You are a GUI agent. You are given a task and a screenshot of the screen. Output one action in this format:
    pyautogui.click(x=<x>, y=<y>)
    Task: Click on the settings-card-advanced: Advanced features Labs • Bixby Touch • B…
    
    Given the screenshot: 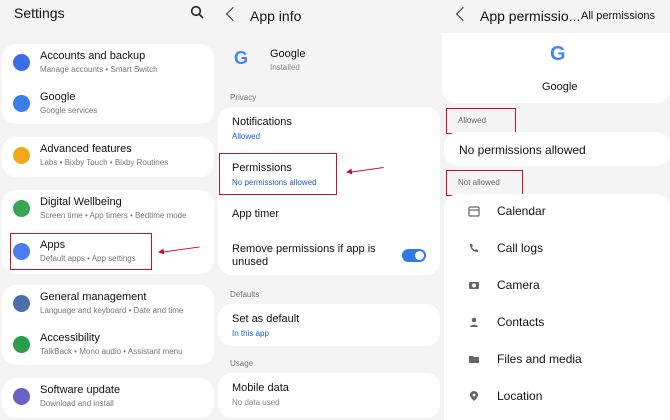 What is the action you would take?
    pyautogui.click(x=108, y=157)
    